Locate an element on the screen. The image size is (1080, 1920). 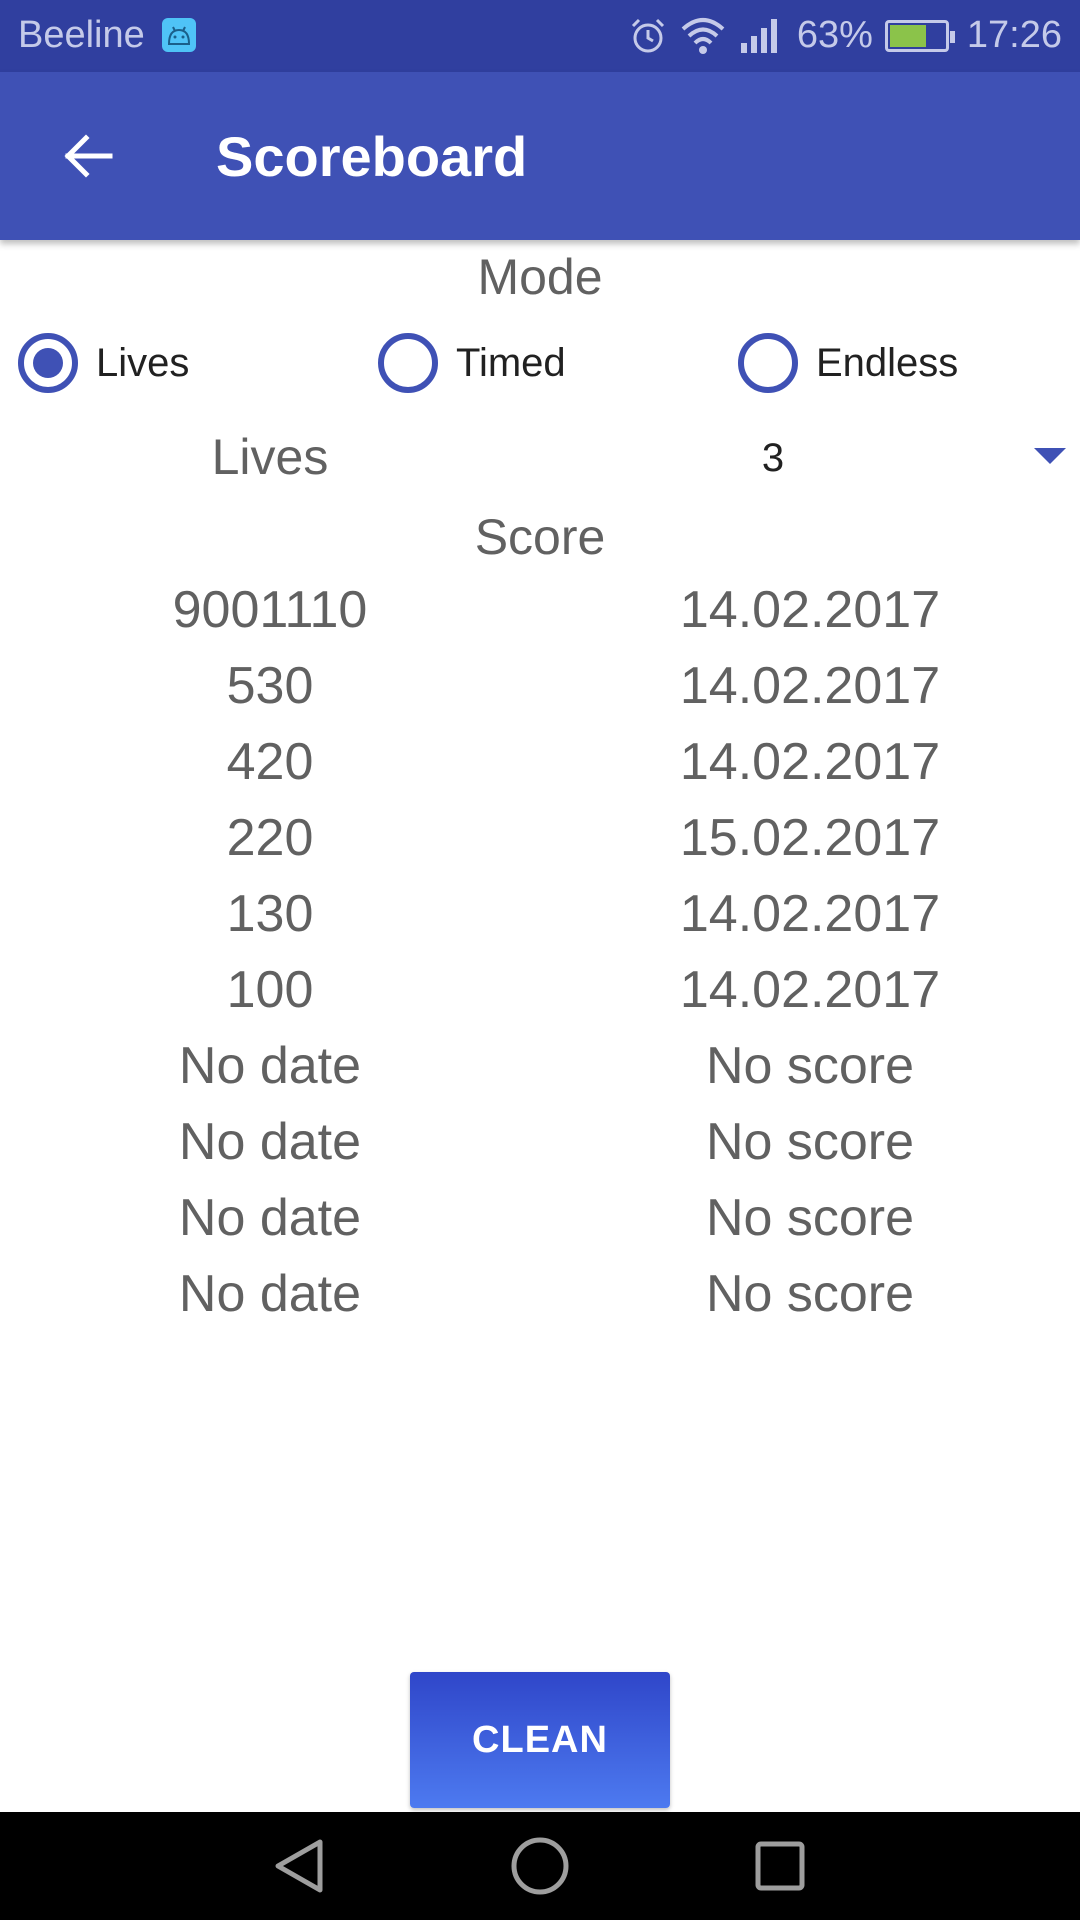
arrow-left-icon is located at coordinates (88, 156).